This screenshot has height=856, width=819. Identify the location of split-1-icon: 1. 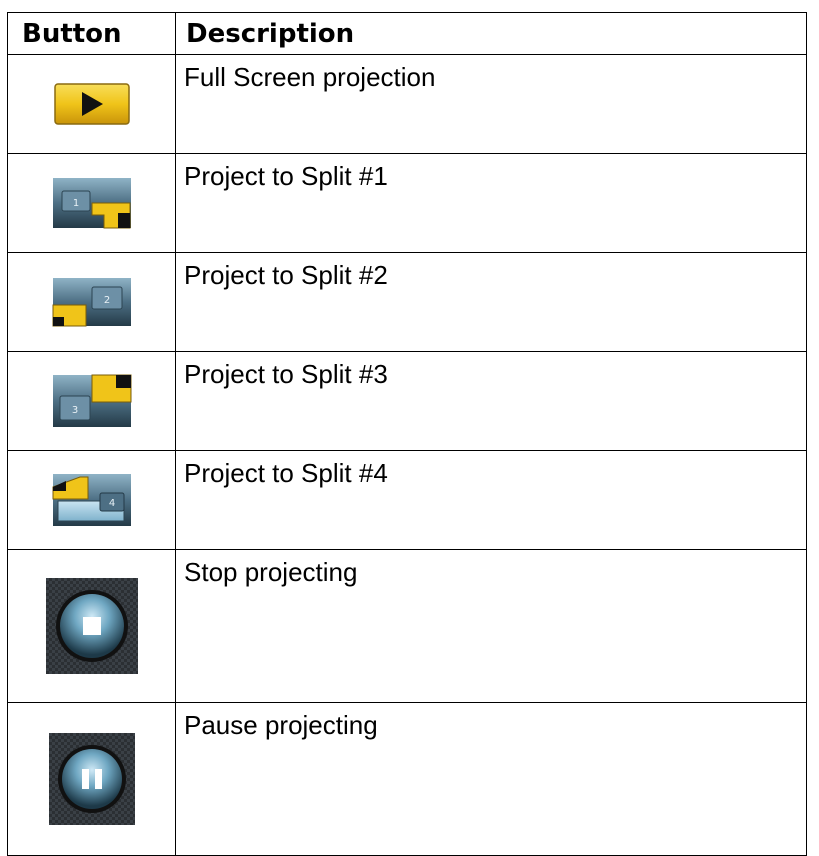
(92, 203).